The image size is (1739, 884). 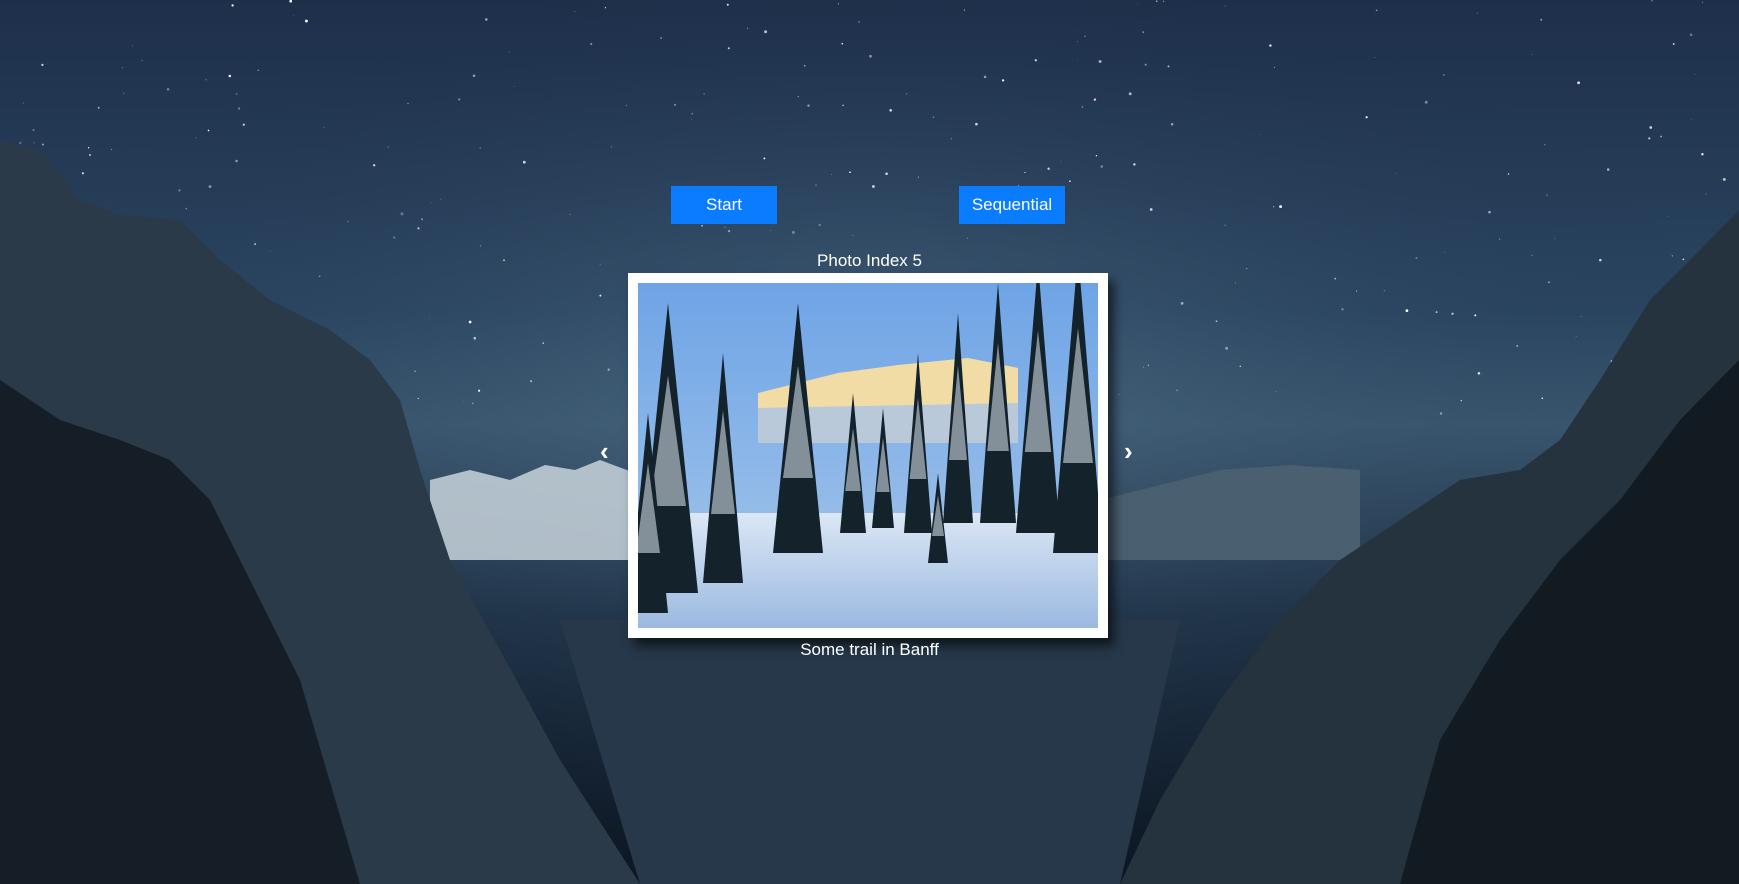 What do you see at coordinates (724, 205) in the screenshot?
I see `start-button: Start` at bounding box center [724, 205].